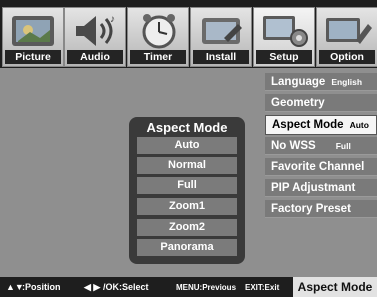 Image resolution: width=377 pixels, height=297 pixels. What do you see at coordinates (187, 145) in the screenshot?
I see `option-auto: Auto` at bounding box center [187, 145].